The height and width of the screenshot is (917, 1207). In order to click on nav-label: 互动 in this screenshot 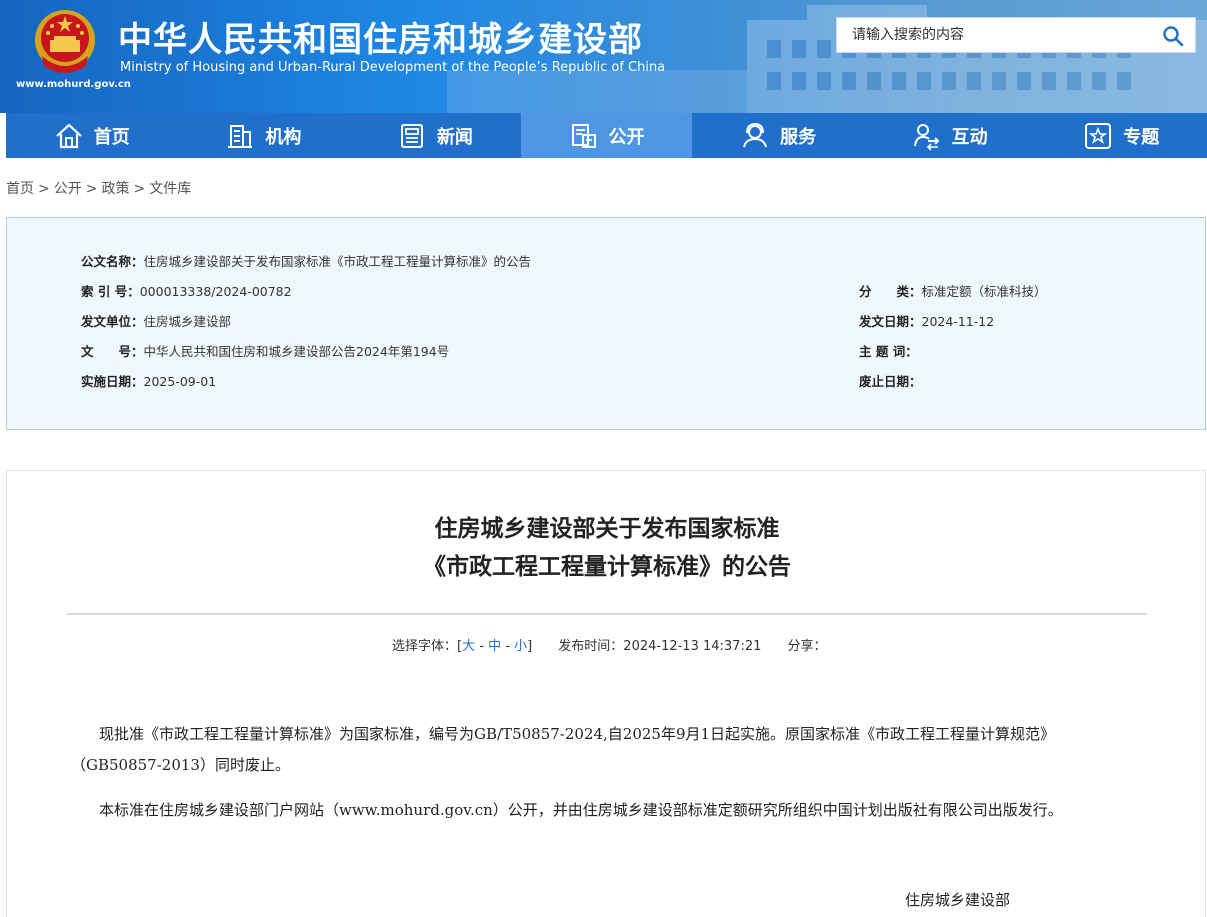, I will do `click(969, 137)`.